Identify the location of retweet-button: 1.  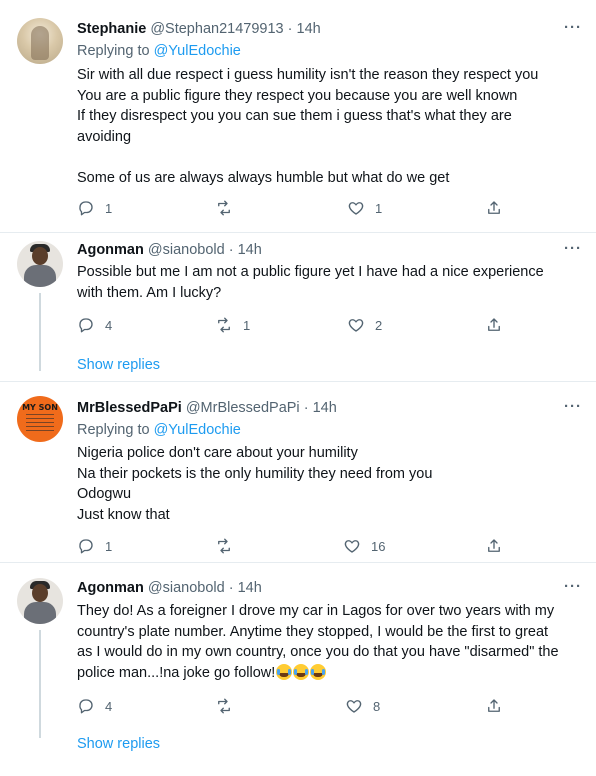
(232, 325).